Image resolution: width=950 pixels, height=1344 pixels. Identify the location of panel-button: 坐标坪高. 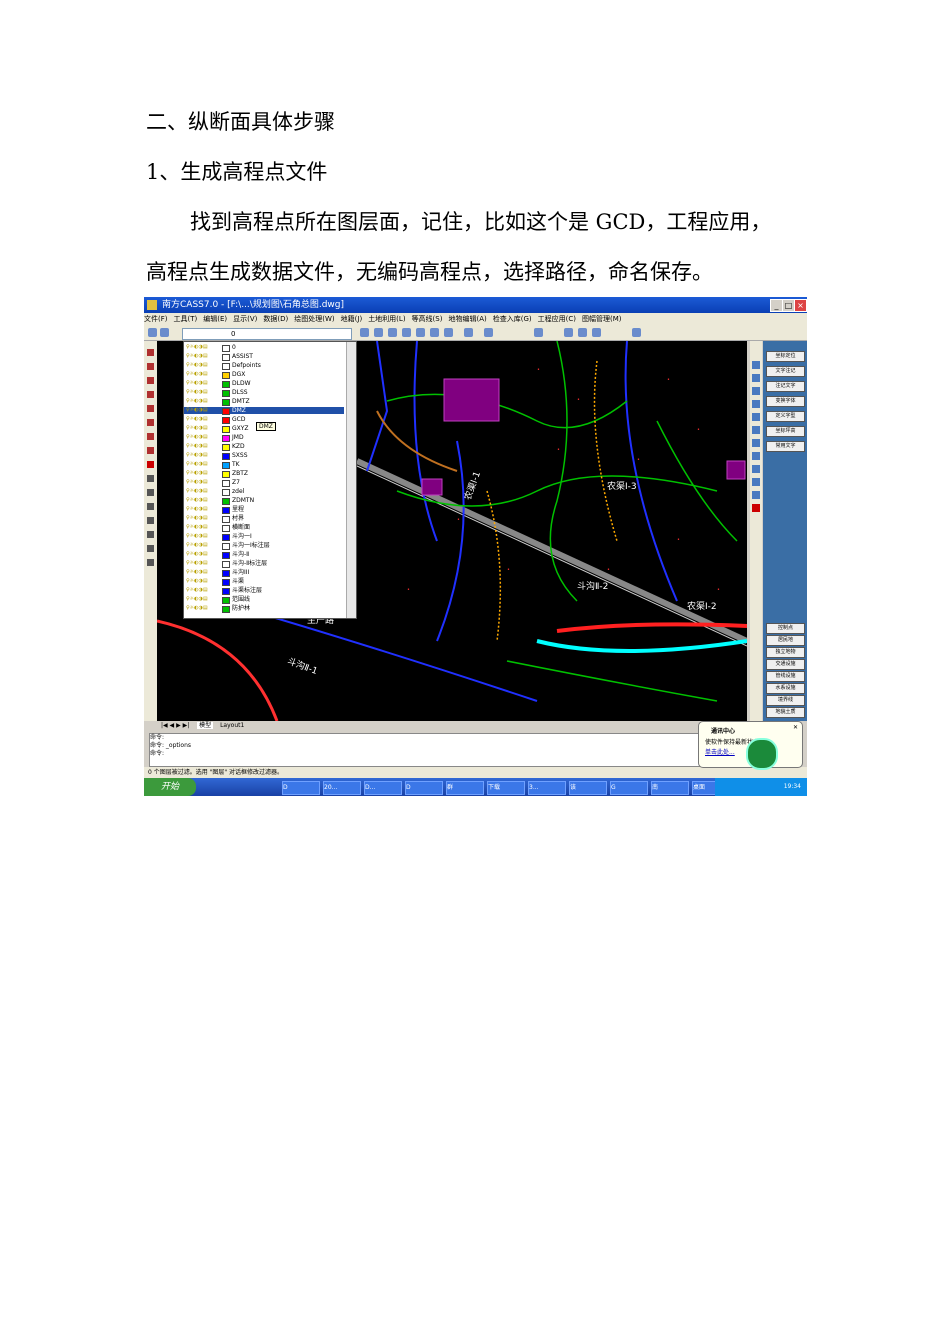
(785, 431).